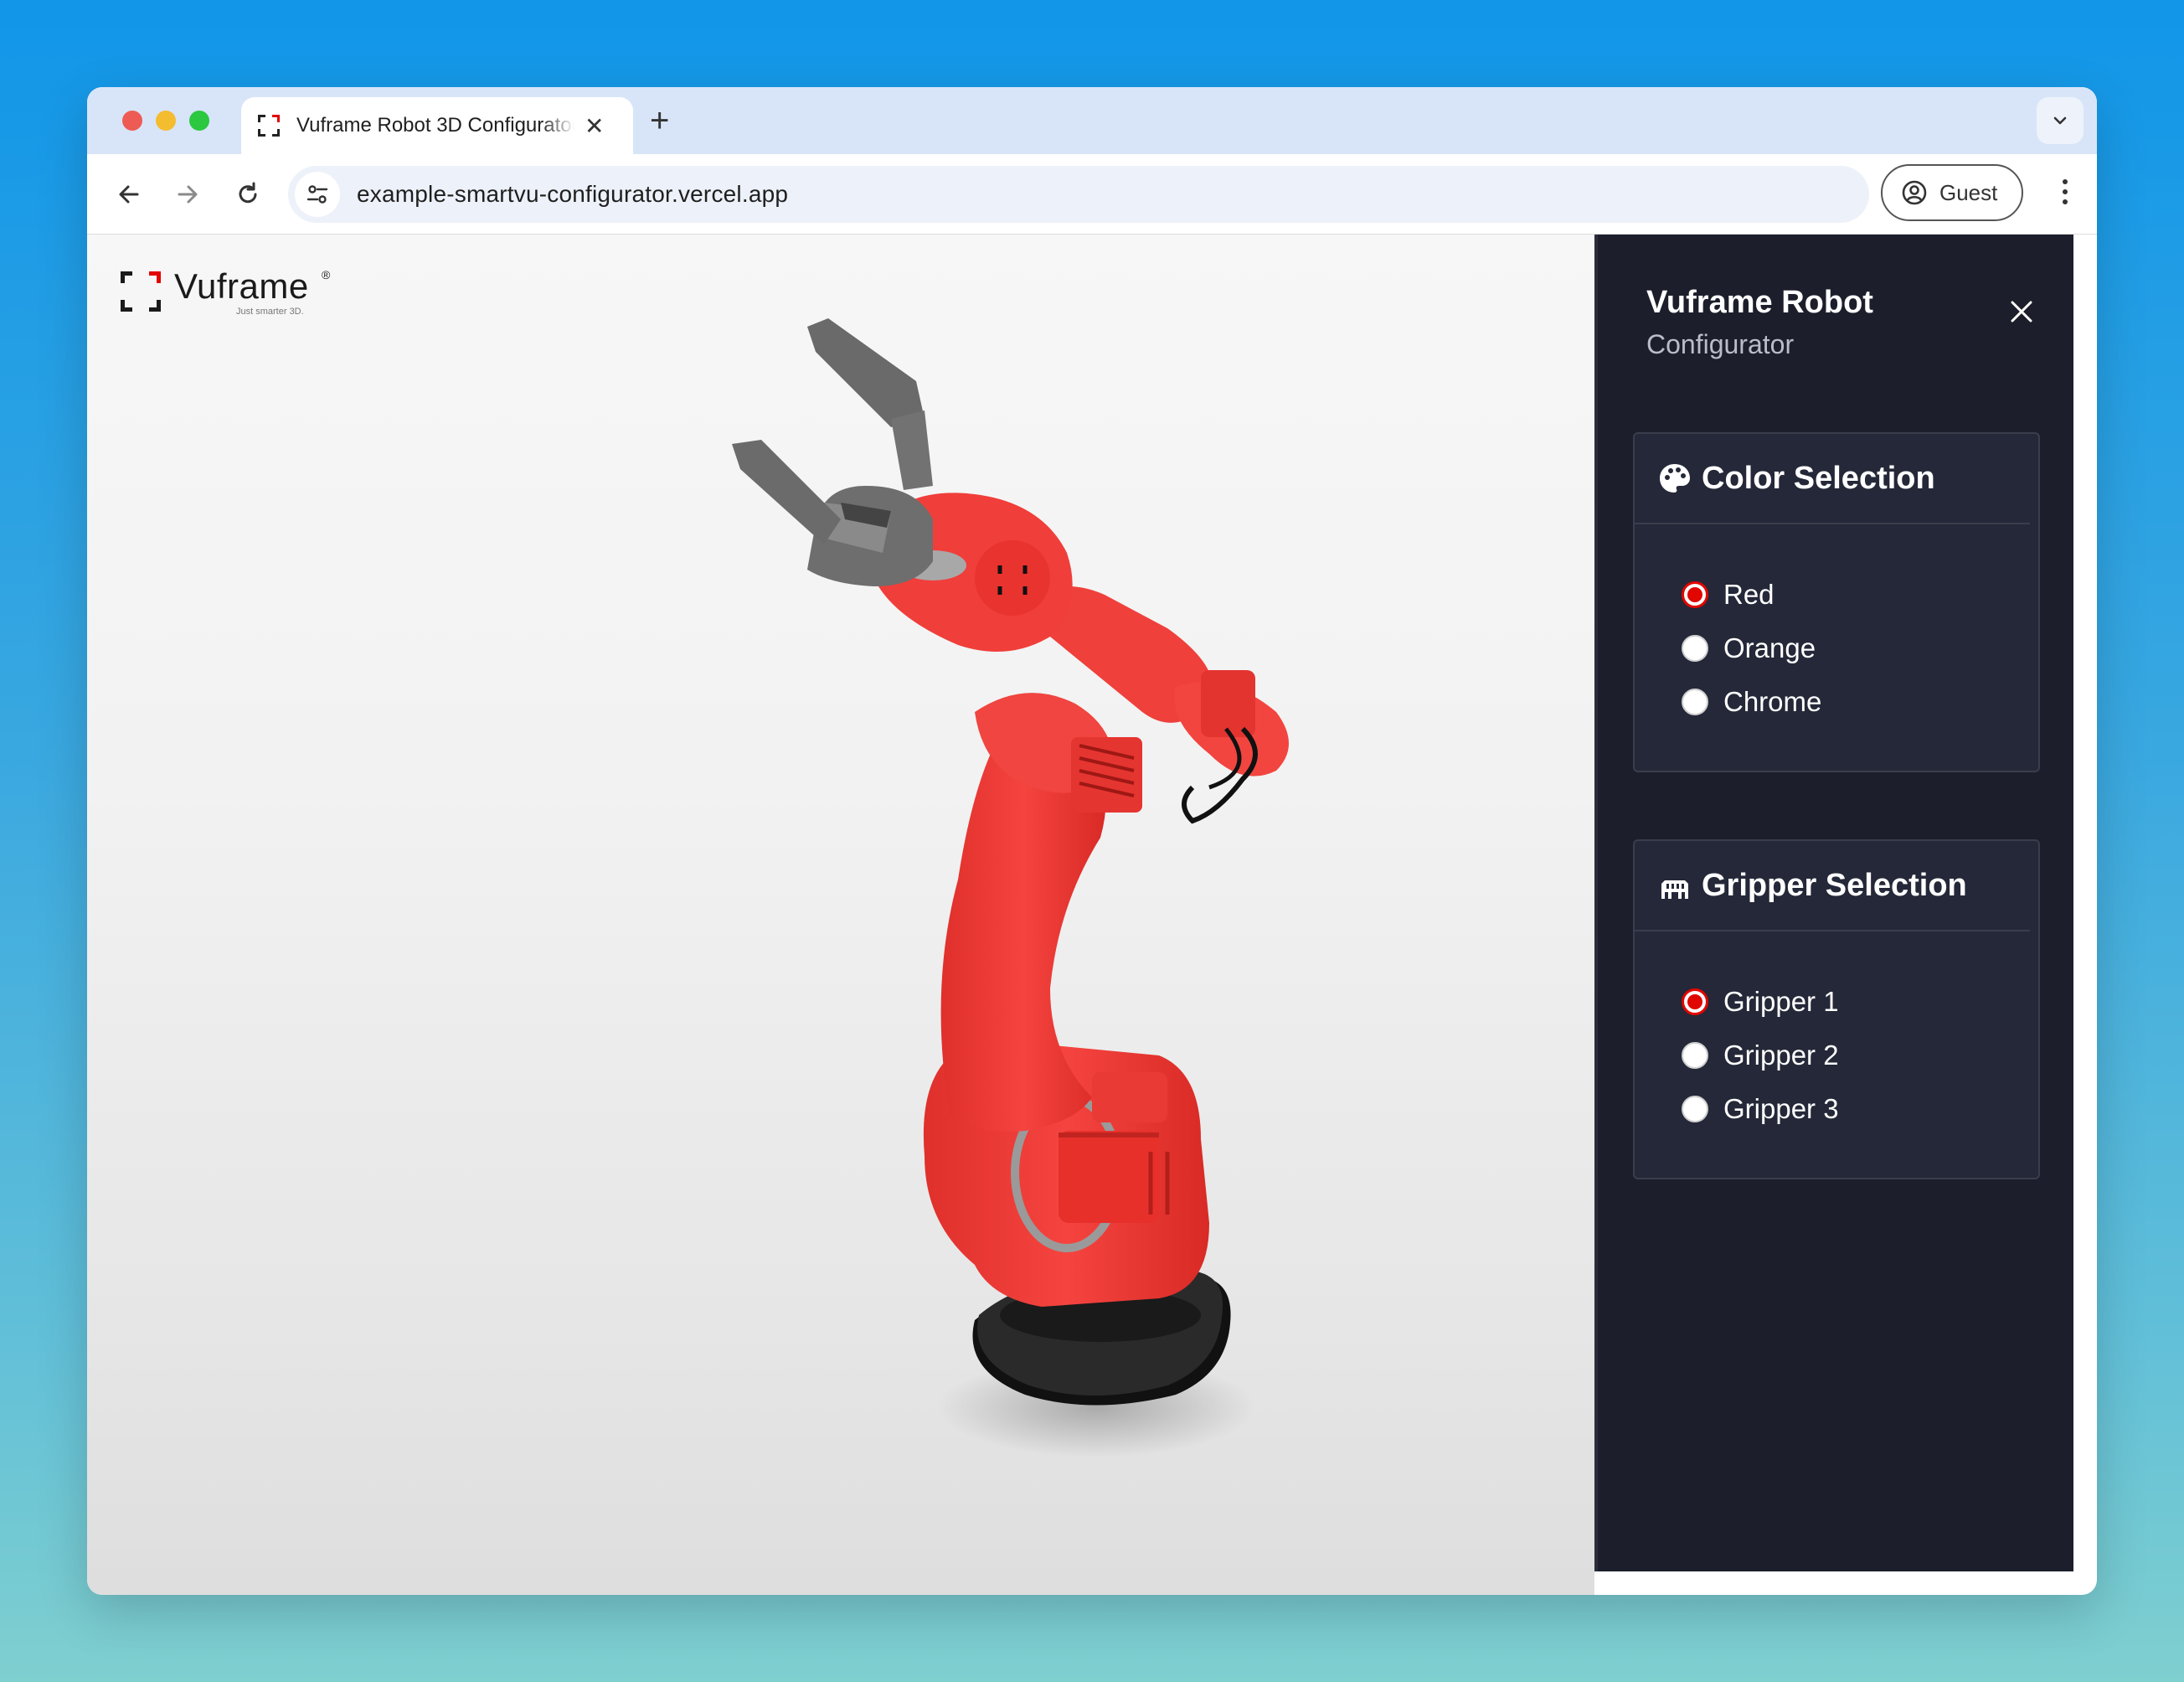  Describe the element at coordinates (1695, 648) in the screenshot. I see `radio-orange` at that location.